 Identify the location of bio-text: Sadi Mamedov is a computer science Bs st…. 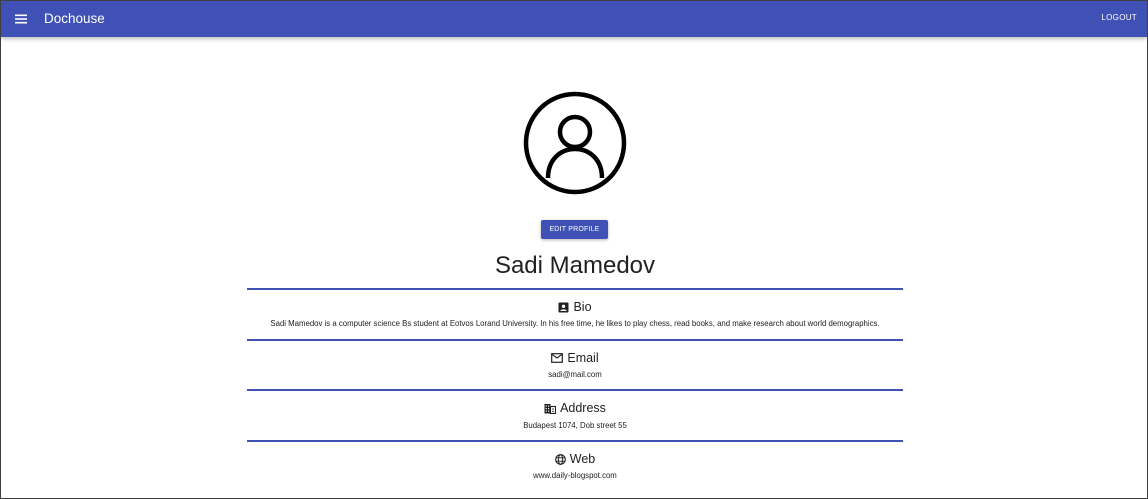
(575, 323).